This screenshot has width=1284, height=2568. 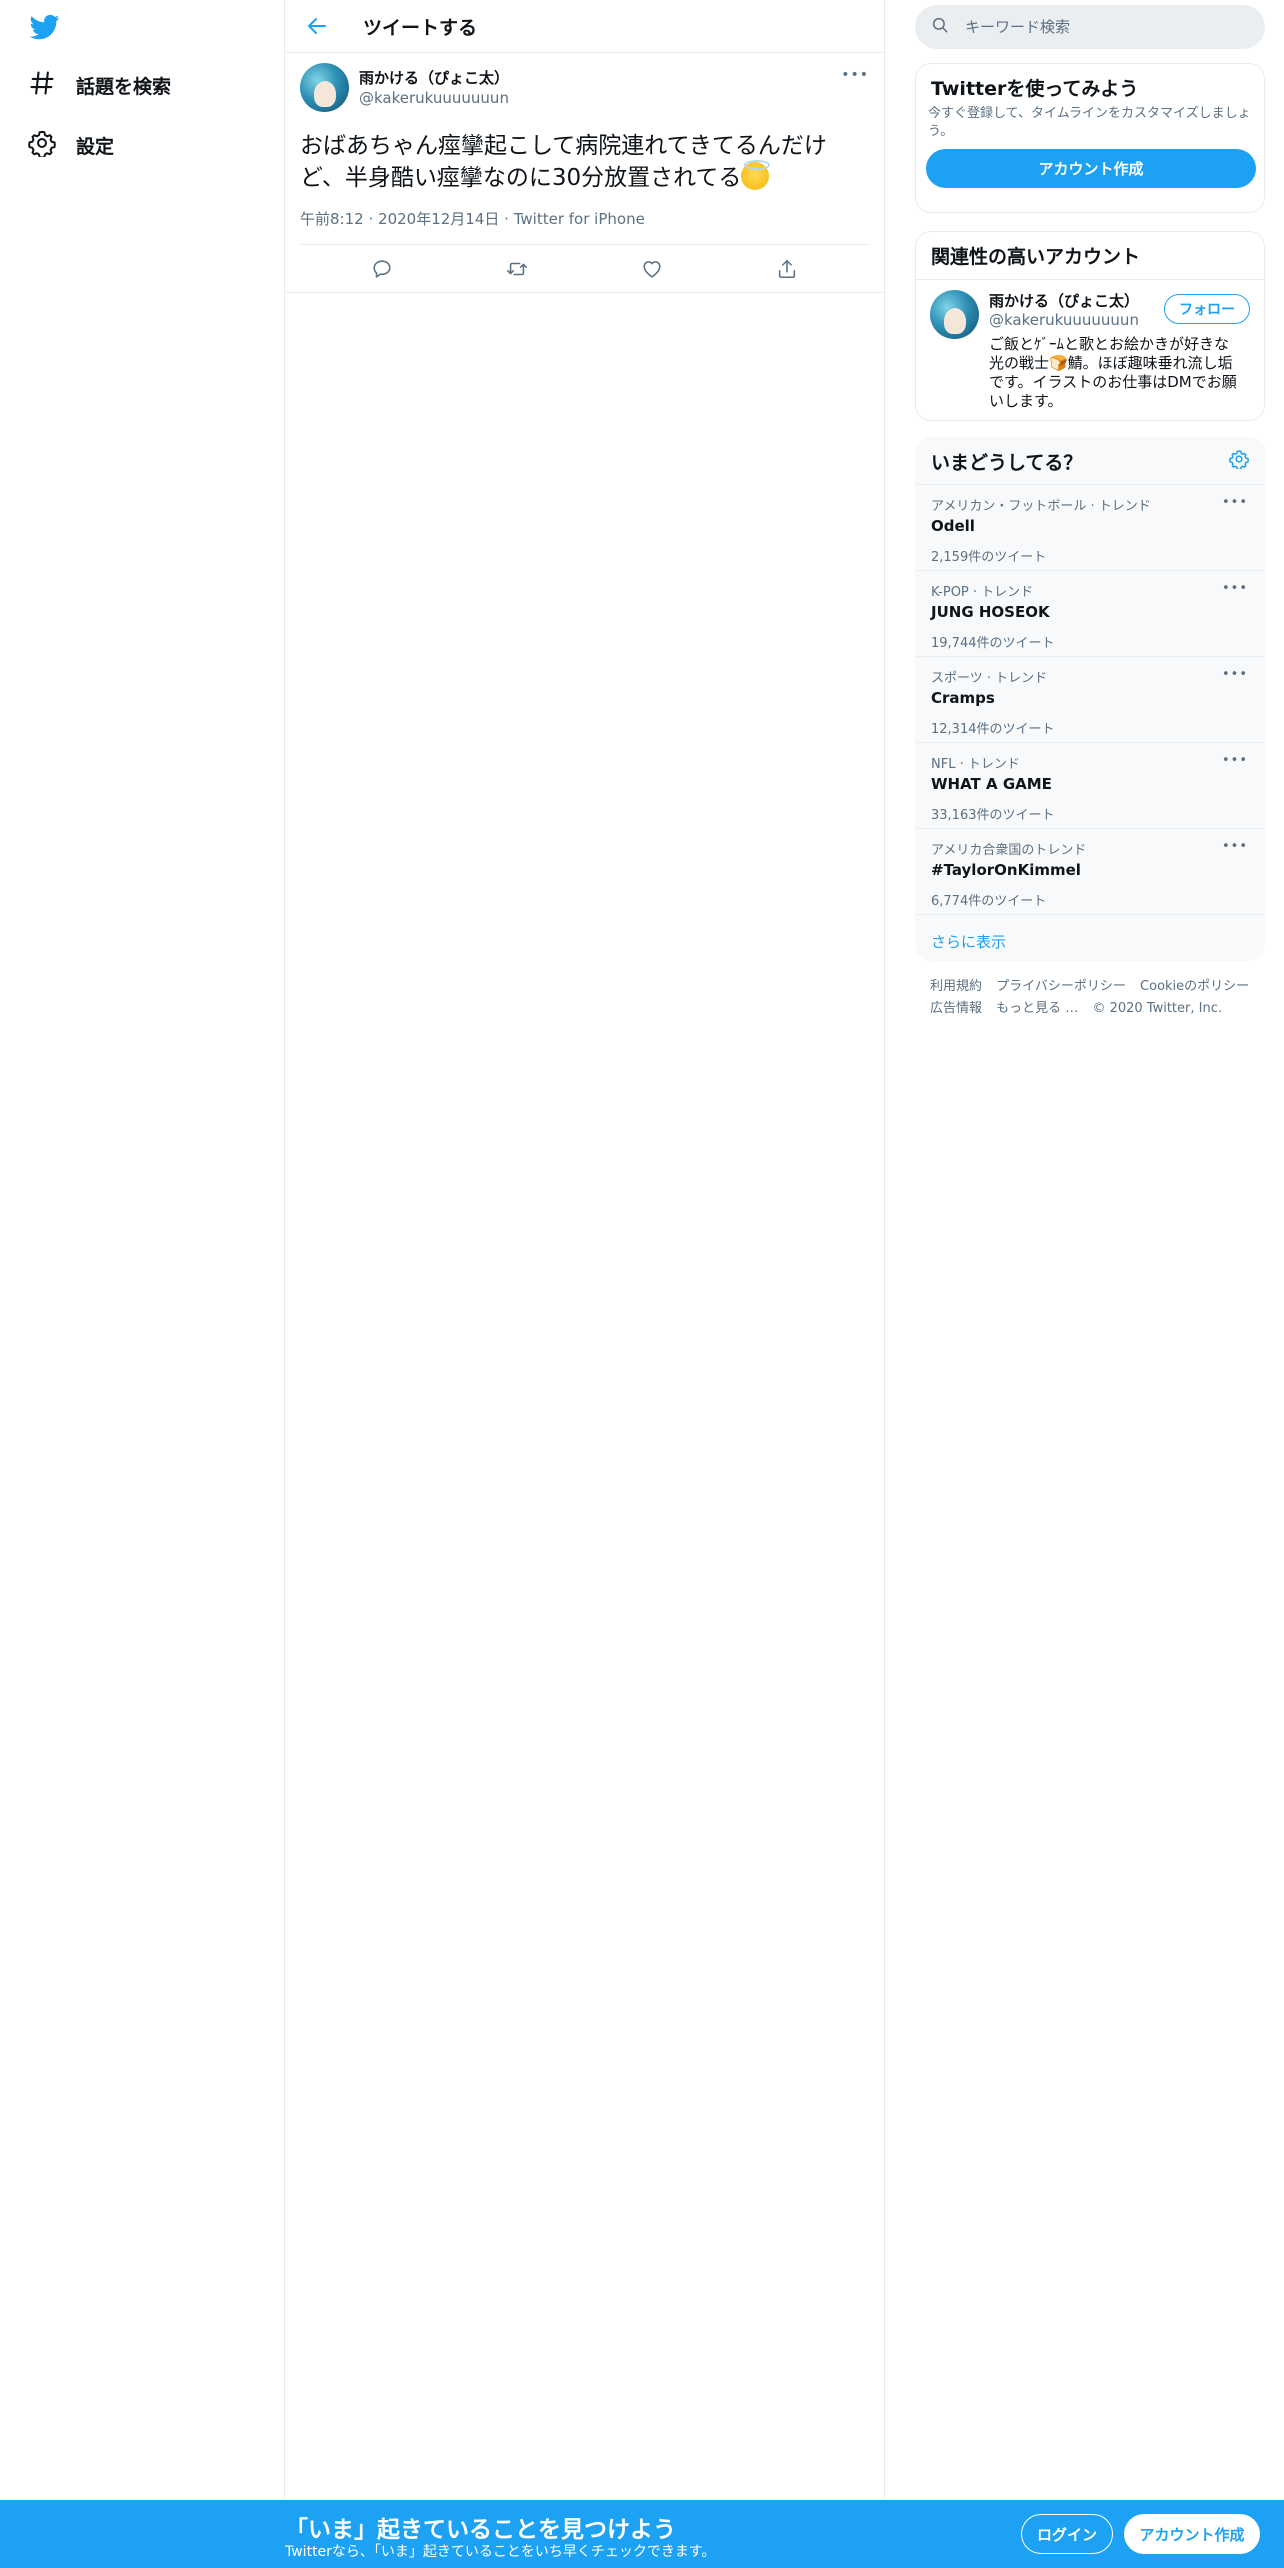 I want to click on share-icon, so click(x=787, y=269).